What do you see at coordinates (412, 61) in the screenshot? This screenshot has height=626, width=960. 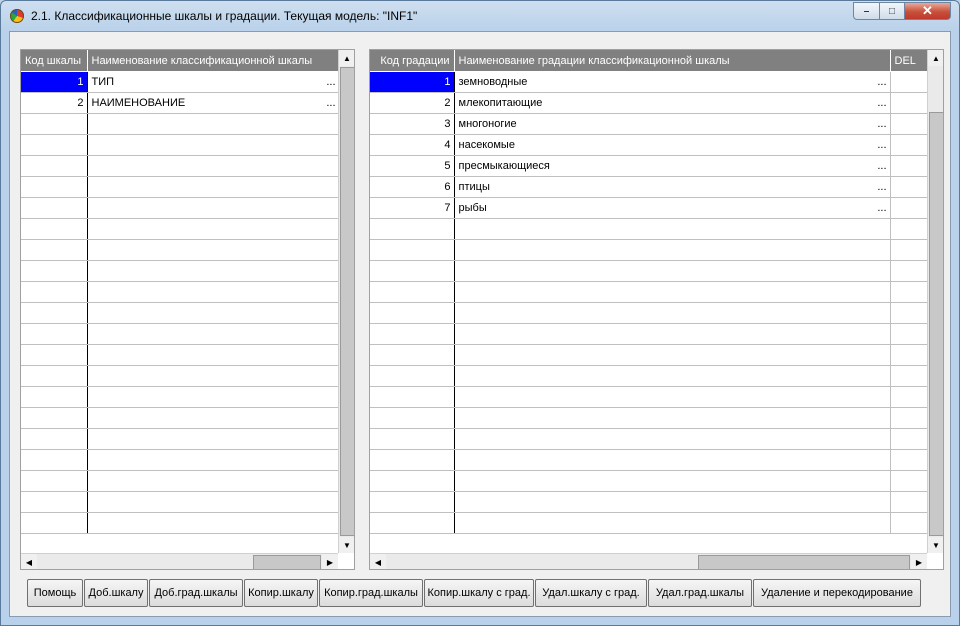 I see `column-header-gradation-code: Код градации` at bounding box center [412, 61].